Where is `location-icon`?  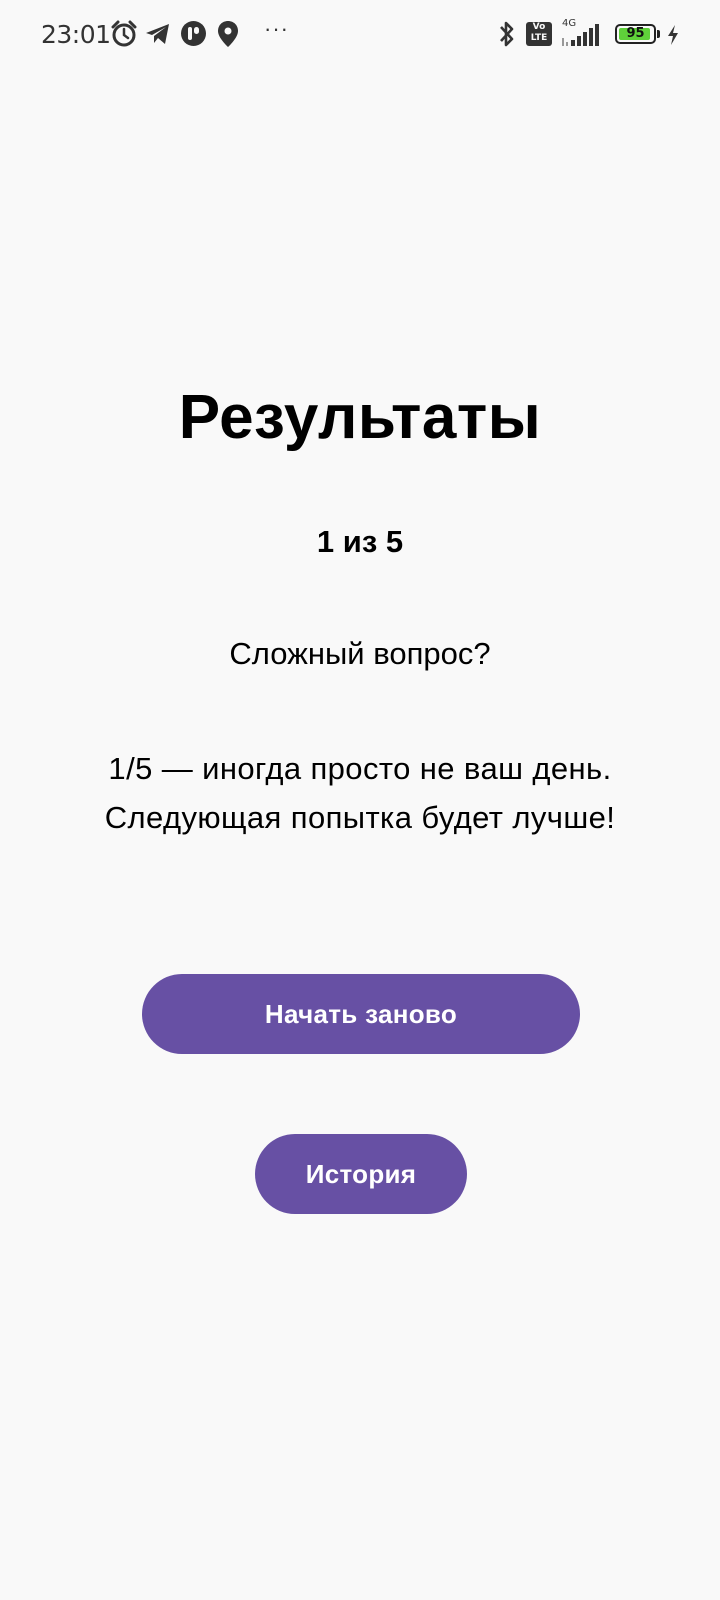 location-icon is located at coordinates (228, 34).